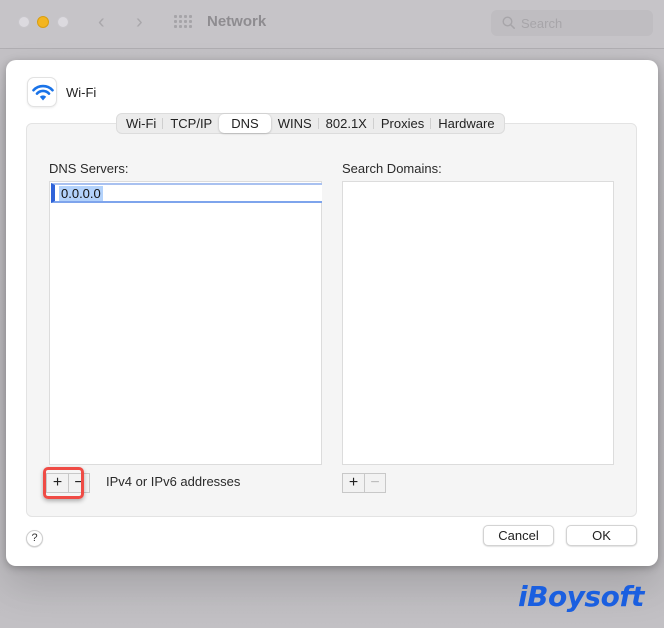  What do you see at coordinates (81, 92) in the screenshot?
I see `interface-name: Wi-Fi` at bounding box center [81, 92].